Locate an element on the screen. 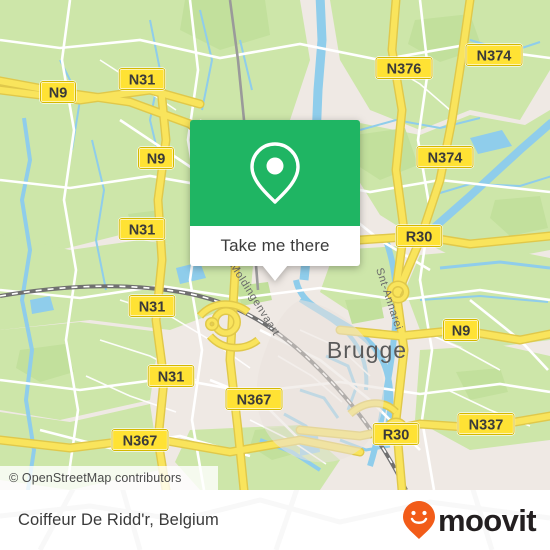  place-title: Coiffeur De Ridd'r, Belgium is located at coordinates (118, 519).